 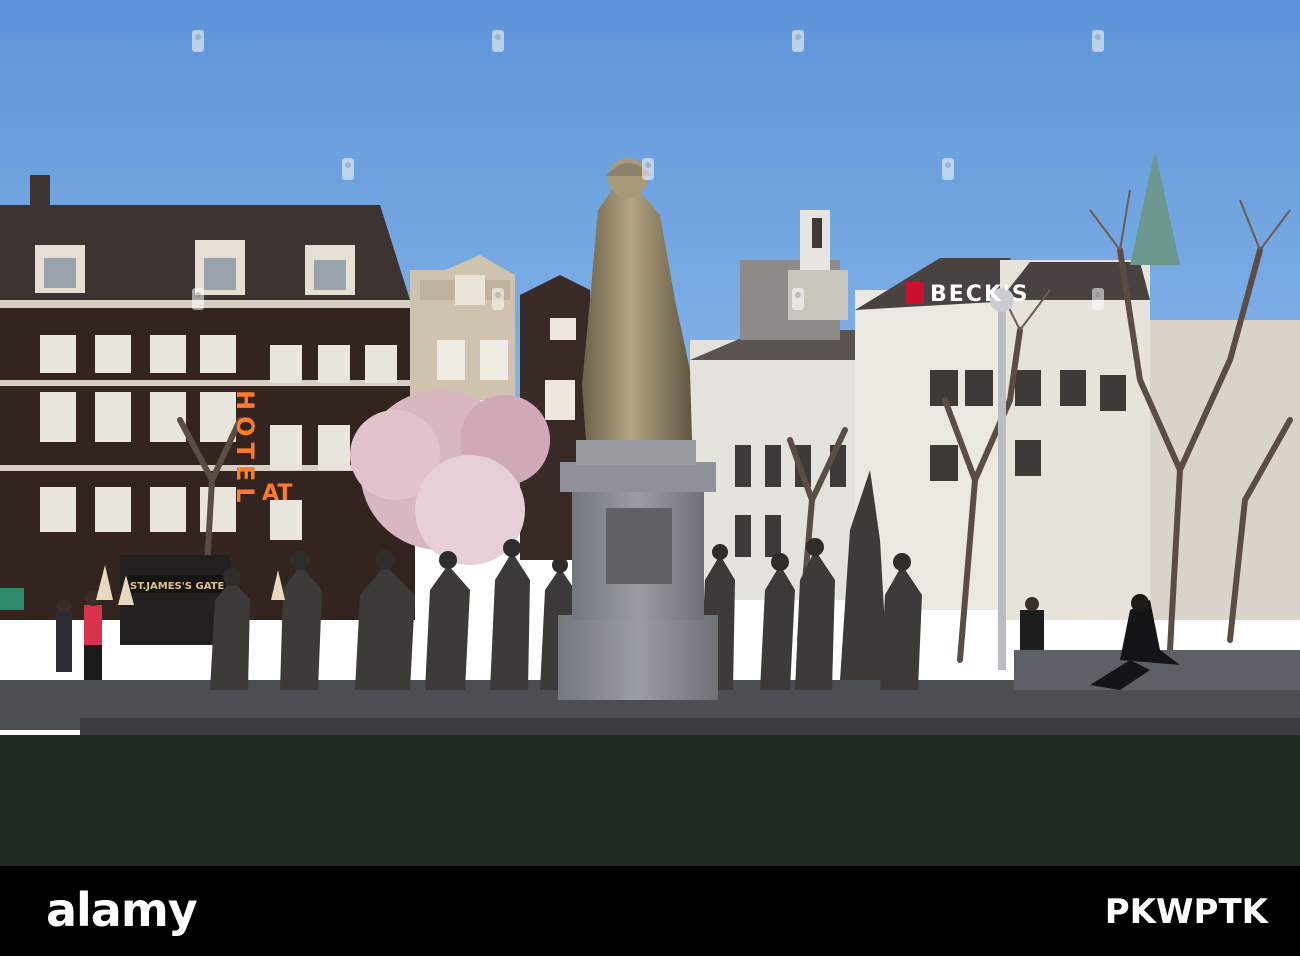 What do you see at coordinates (277, 493) in the screenshot?
I see `hotel-horizontal-sign-text: AT` at bounding box center [277, 493].